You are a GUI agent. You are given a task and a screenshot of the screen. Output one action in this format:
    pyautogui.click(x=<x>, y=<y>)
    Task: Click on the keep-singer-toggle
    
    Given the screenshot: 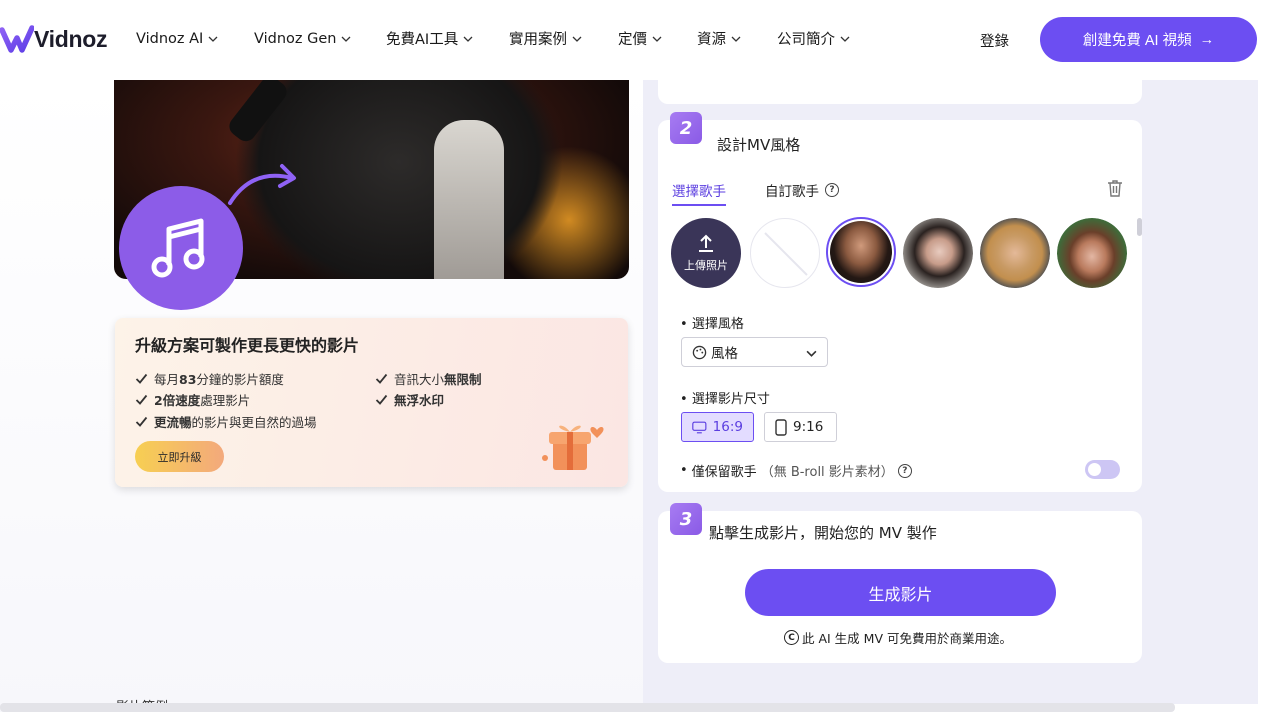 What is the action you would take?
    pyautogui.click(x=1102, y=469)
    